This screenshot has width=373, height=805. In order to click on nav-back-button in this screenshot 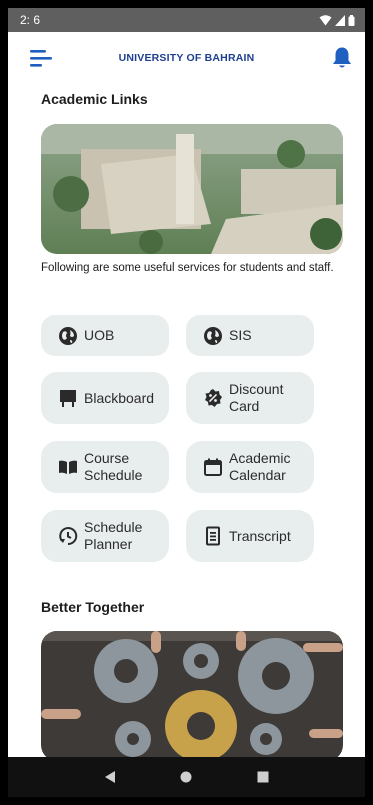, I will do `click(110, 777)`.